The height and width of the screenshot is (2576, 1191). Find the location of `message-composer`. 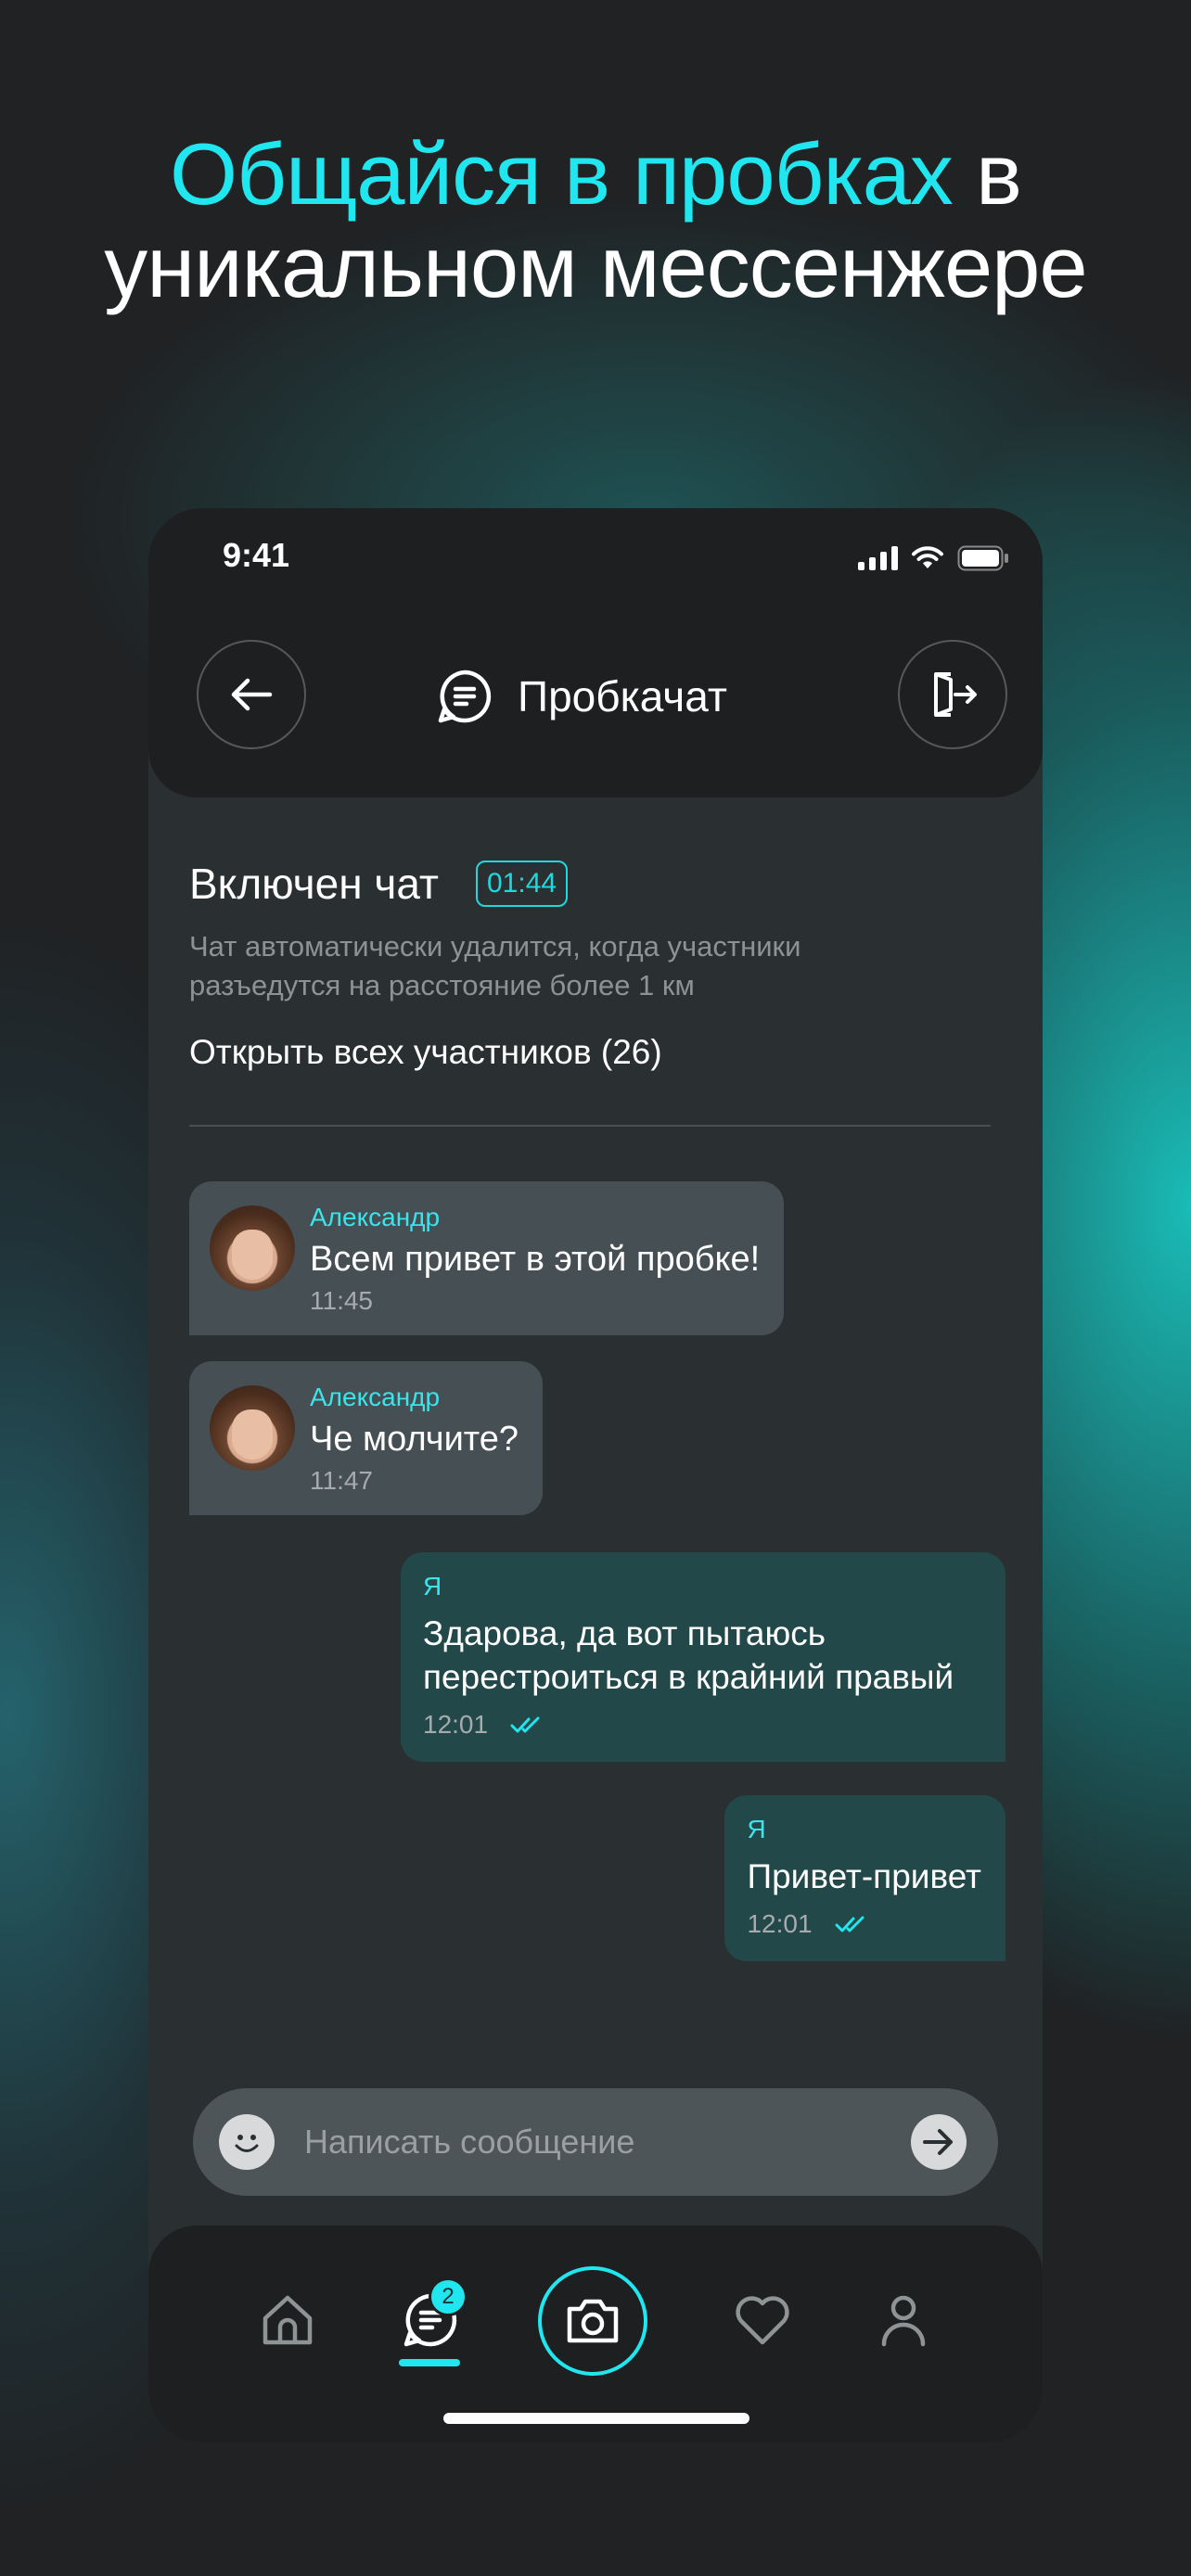

message-composer is located at coordinates (595, 2142).